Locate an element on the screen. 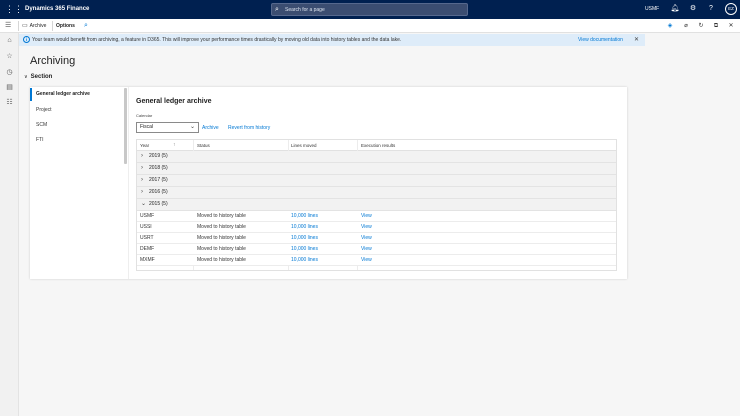 The height and width of the screenshot is (416, 740). avatar: EZ is located at coordinates (731, 9).